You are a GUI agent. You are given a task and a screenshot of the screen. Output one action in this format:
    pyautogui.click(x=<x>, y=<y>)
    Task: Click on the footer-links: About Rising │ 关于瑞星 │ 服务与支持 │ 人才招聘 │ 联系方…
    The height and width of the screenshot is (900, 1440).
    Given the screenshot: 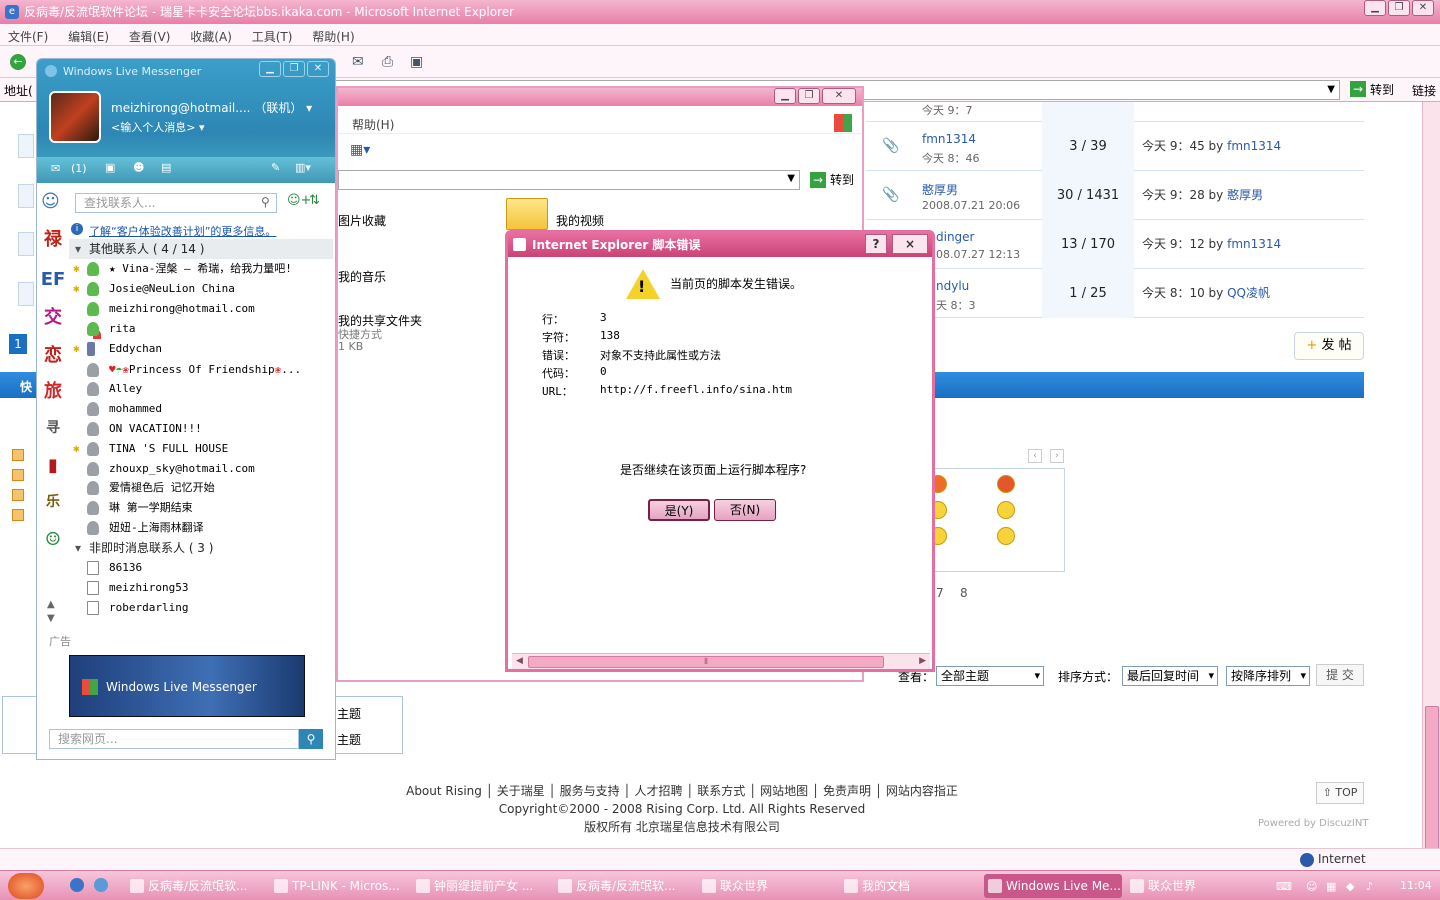 What is the action you would take?
    pyautogui.click(x=682, y=791)
    